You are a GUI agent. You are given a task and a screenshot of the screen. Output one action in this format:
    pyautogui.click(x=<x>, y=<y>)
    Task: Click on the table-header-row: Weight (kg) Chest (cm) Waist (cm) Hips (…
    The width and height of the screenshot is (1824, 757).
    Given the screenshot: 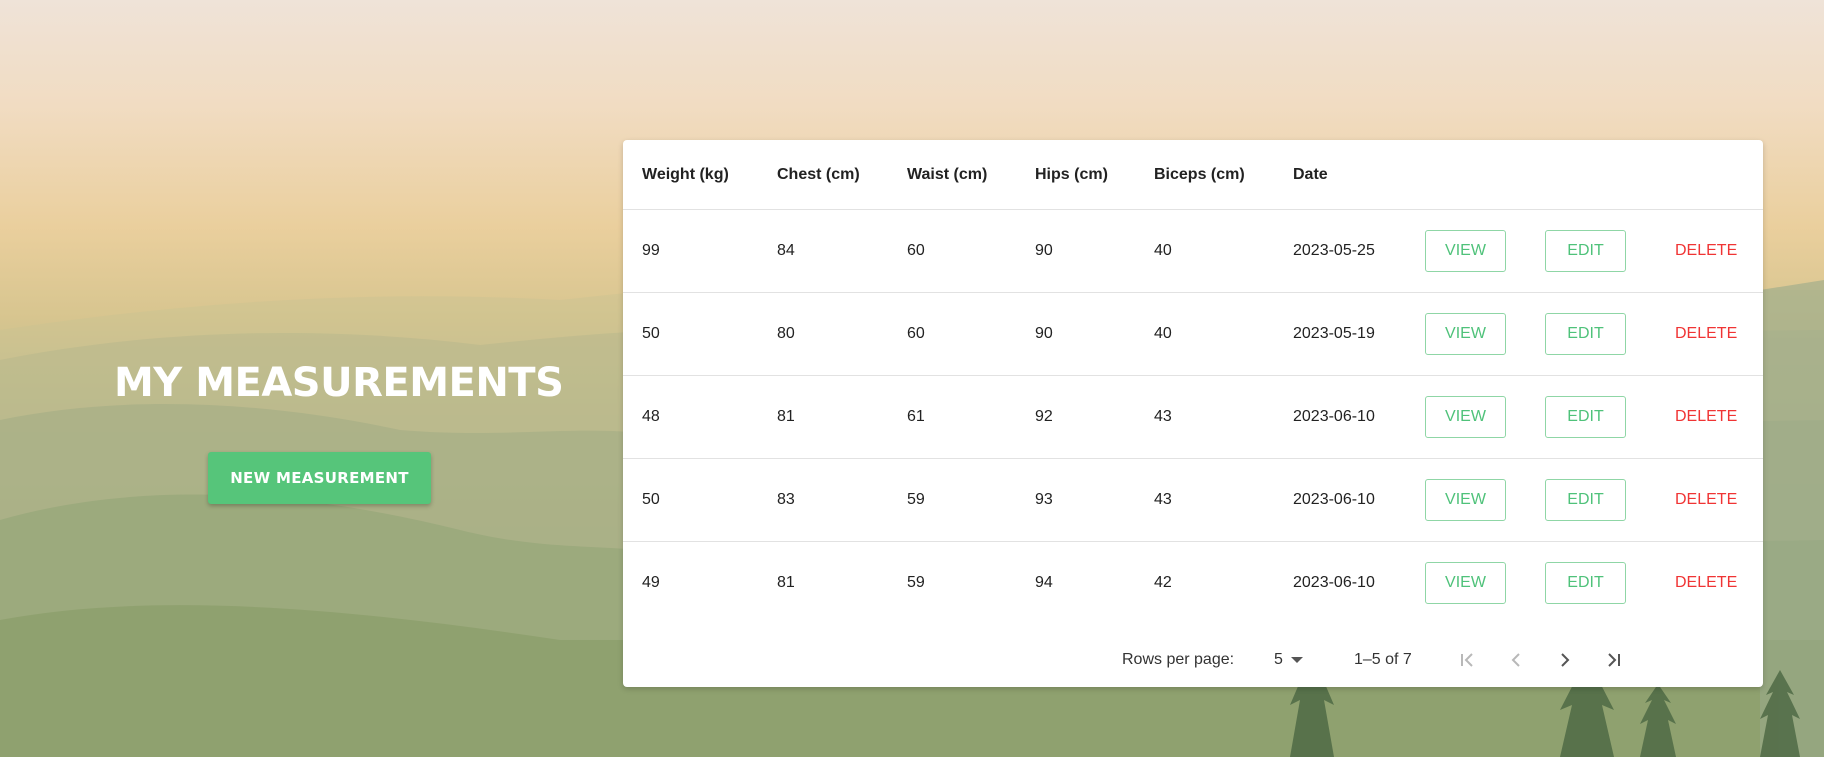 What is the action you would take?
    pyautogui.click(x=1193, y=175)
    